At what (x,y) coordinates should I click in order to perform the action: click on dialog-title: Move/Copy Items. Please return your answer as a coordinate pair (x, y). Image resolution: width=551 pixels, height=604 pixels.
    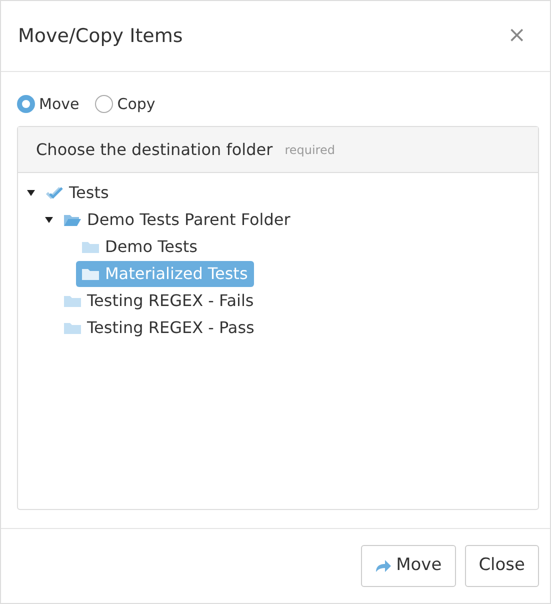
    Looking at the image, I should click on (100, 36).